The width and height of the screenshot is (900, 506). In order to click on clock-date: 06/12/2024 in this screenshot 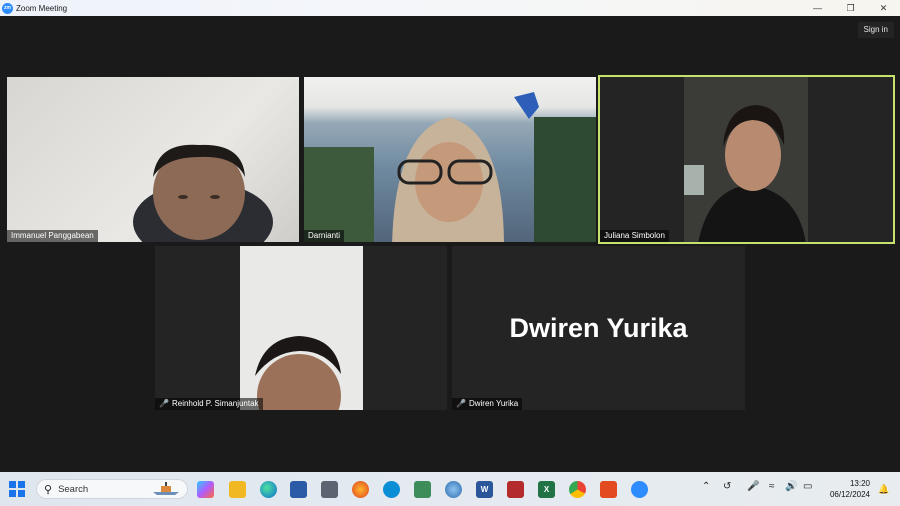, I will do `click(849, 494)`.